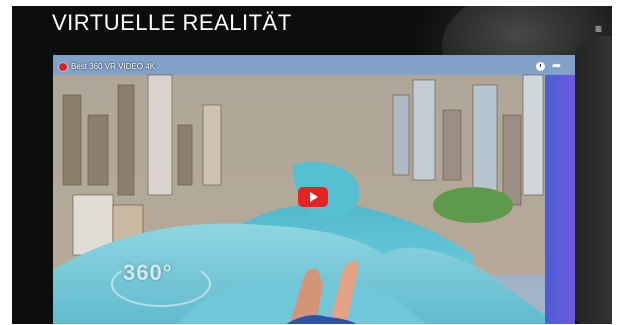 The height and width of the screenshot is (325, 619). I want to click on channel-avatar-icon, so click(63, 66).